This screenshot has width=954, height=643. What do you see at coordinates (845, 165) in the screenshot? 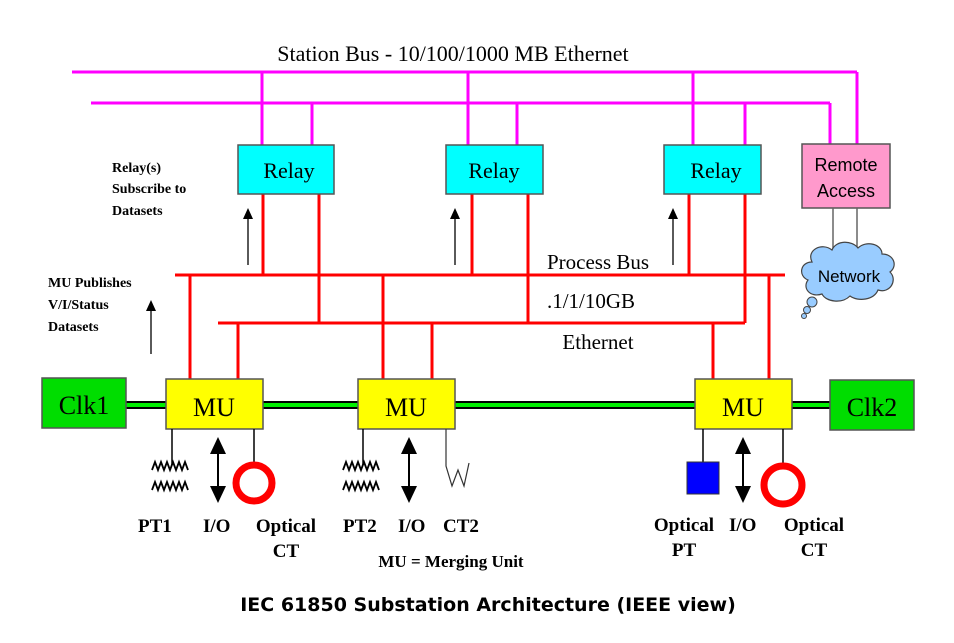
I see `remote-access-label-line1: Remote` at bounding box center [845, 165].